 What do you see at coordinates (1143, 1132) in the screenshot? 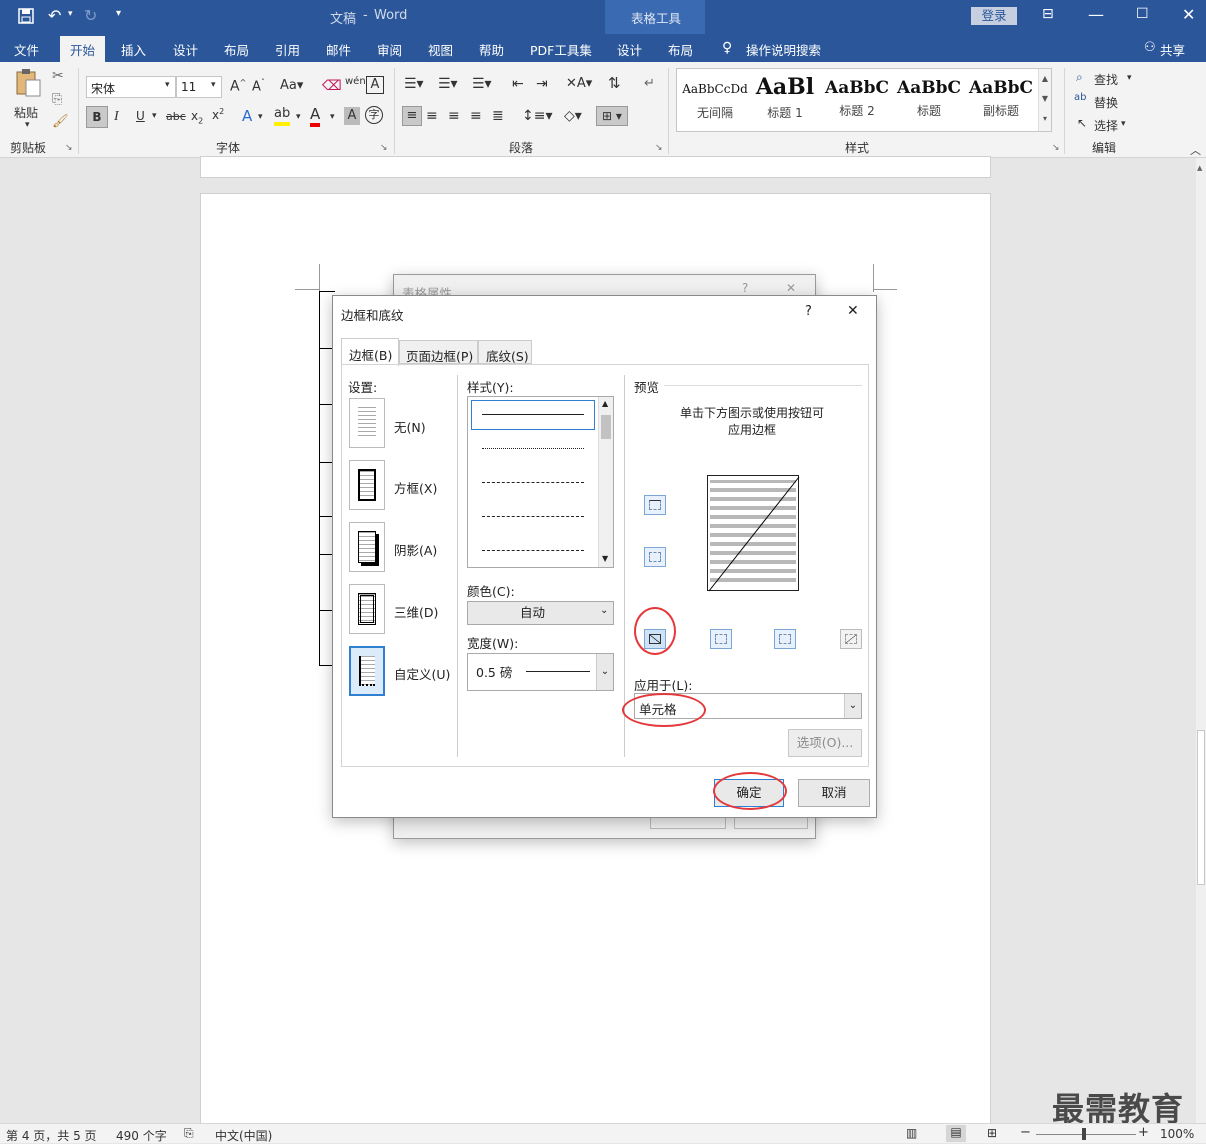
I see `zoom-in-icon: +` at bounding box center [1143, 1132].